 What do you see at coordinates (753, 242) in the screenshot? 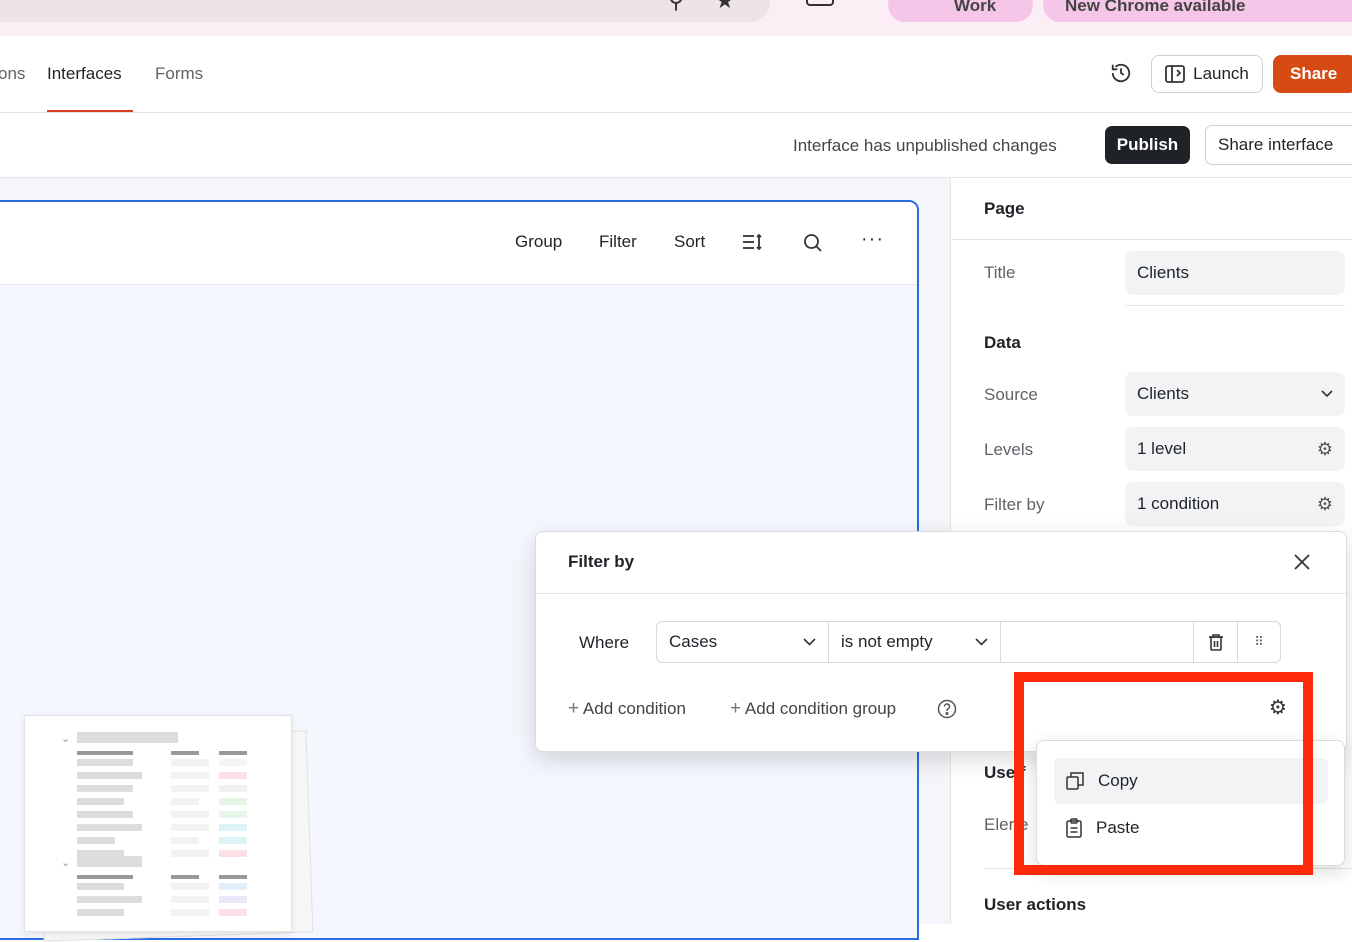
I see `row-height-icon` at bounding box center [753, 242].